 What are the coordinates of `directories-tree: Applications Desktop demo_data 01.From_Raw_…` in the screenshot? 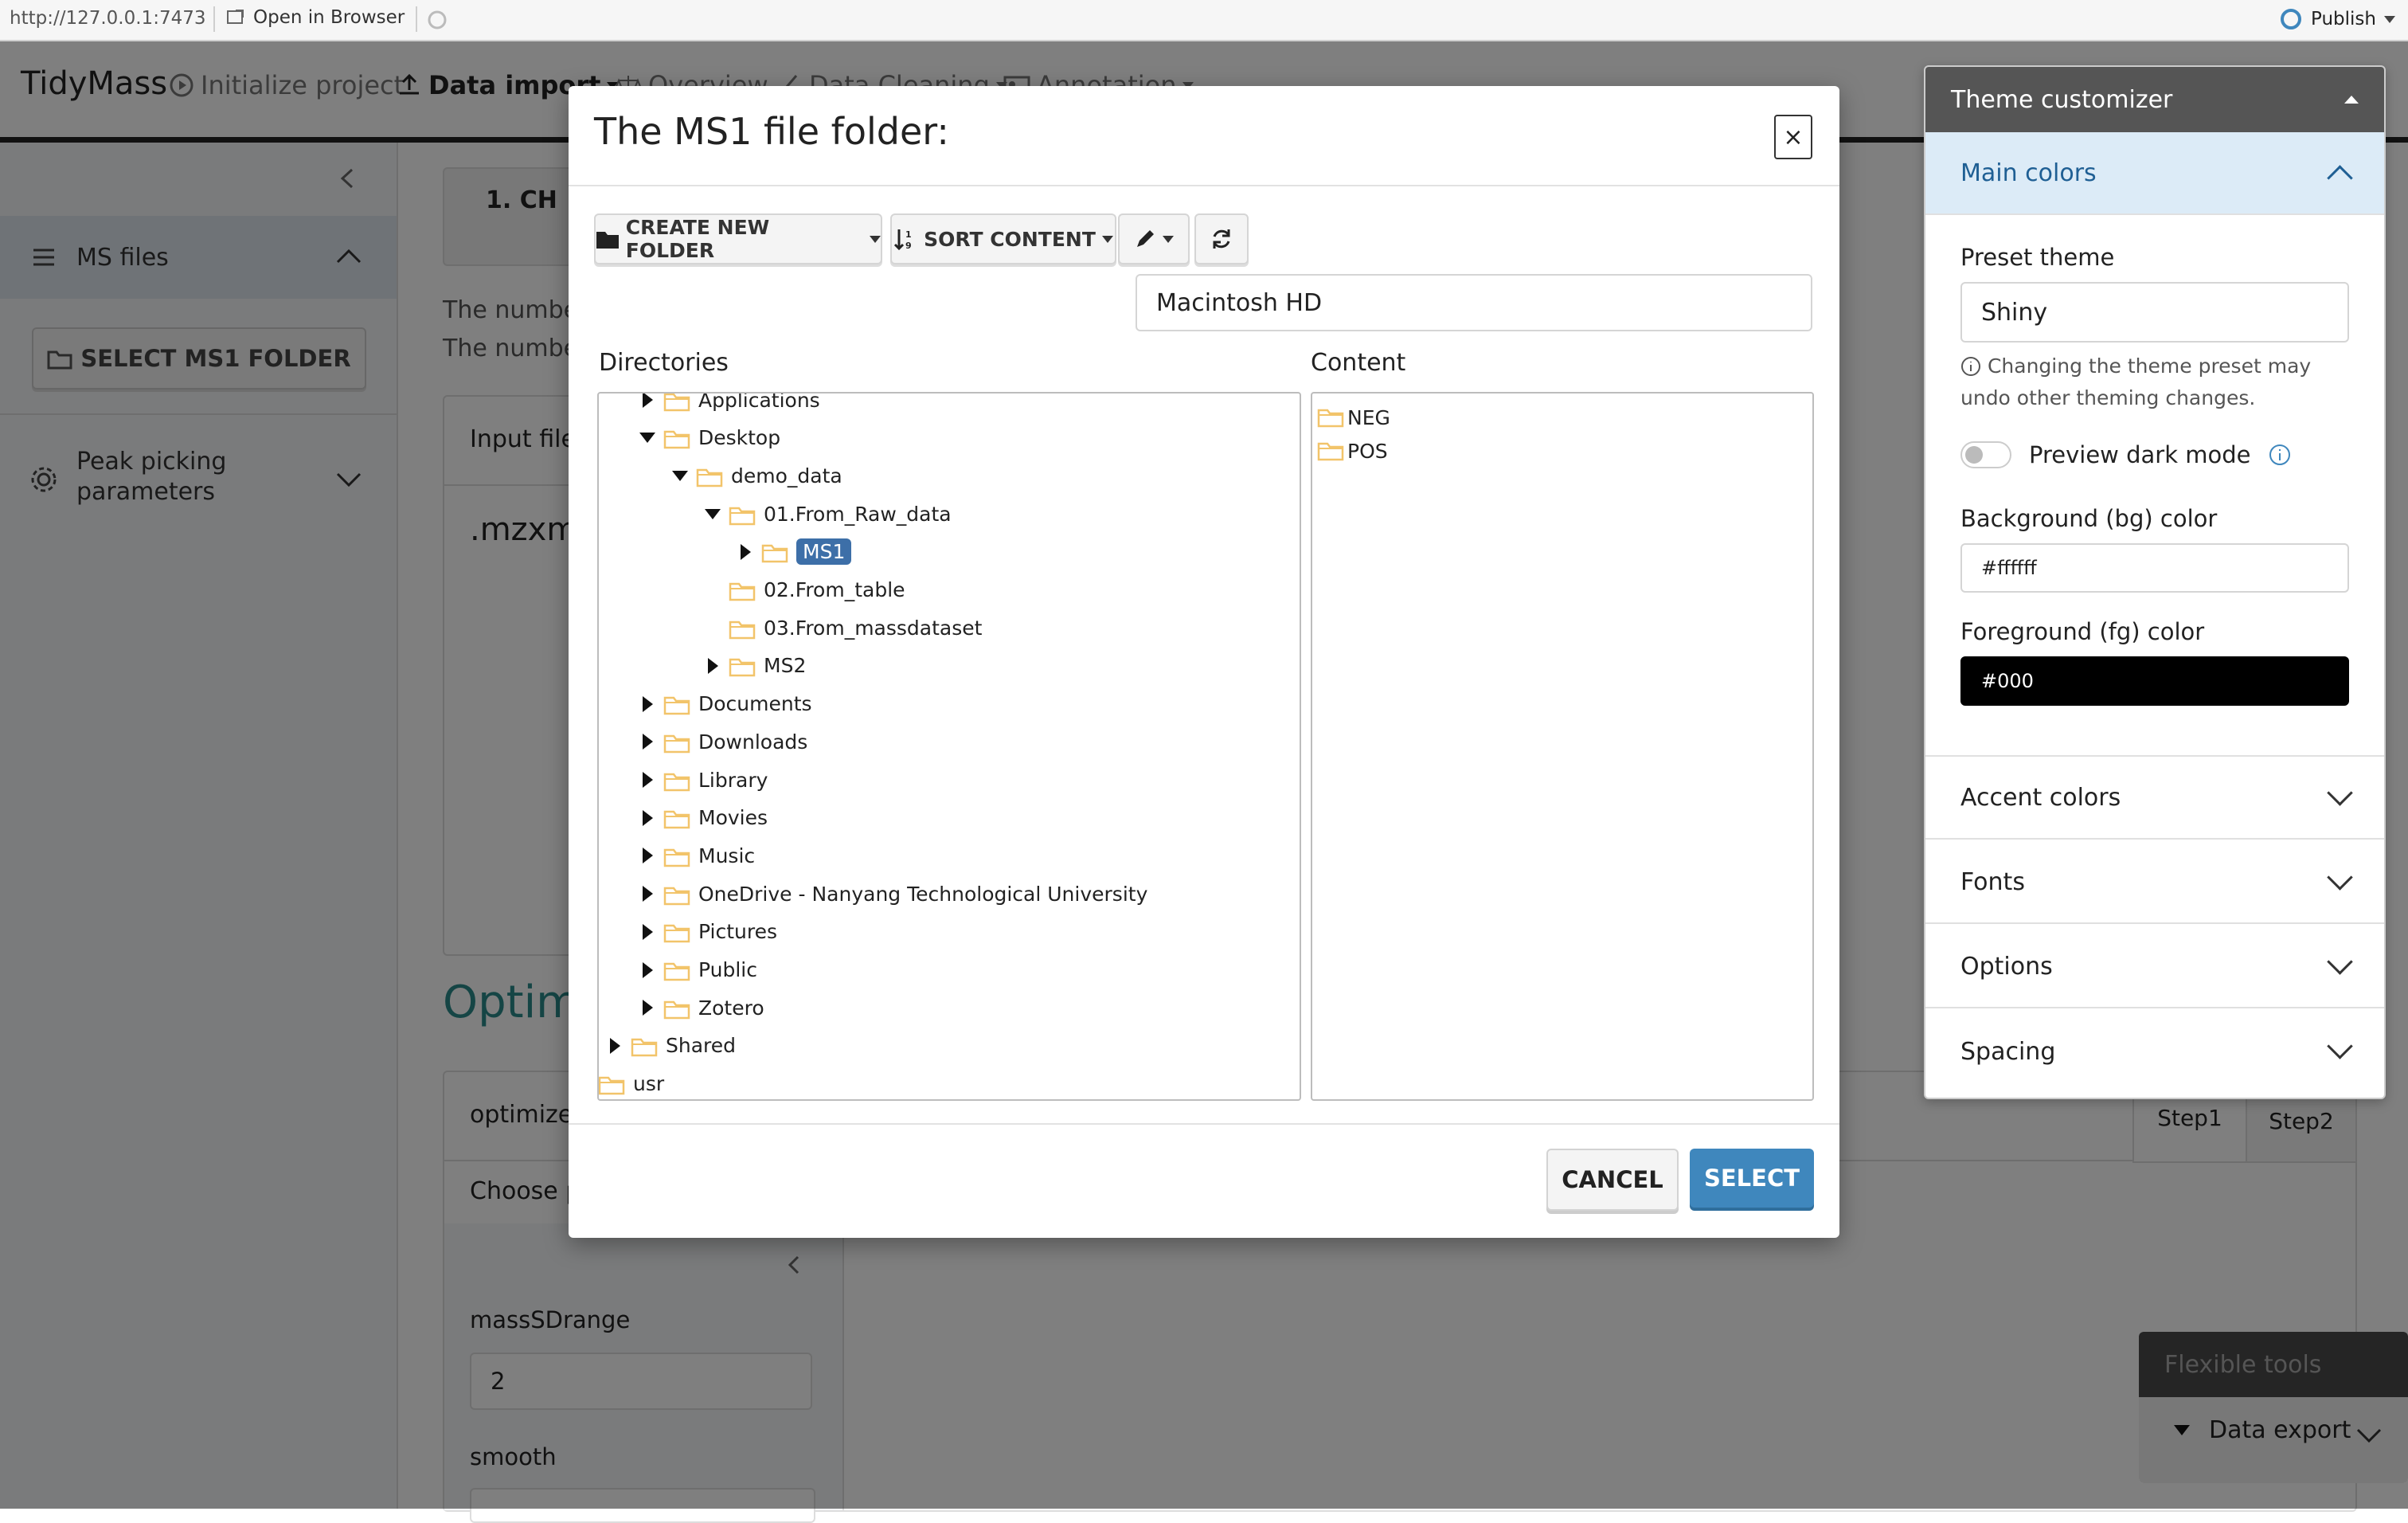 It's located at (949, 746).